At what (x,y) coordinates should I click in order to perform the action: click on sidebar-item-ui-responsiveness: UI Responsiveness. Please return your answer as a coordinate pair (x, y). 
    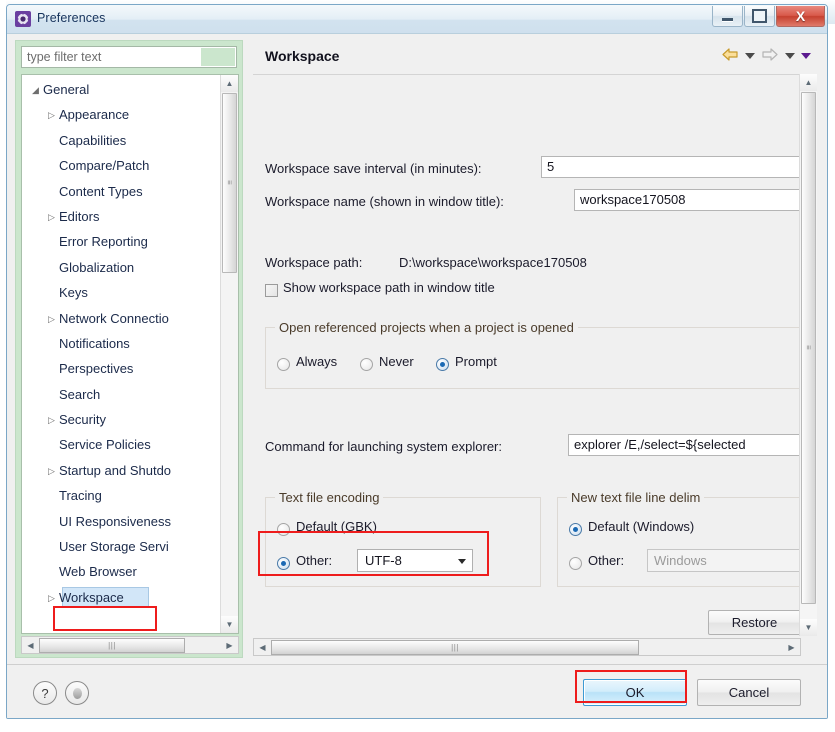
    Looking at the image, I should click on (122, 521).